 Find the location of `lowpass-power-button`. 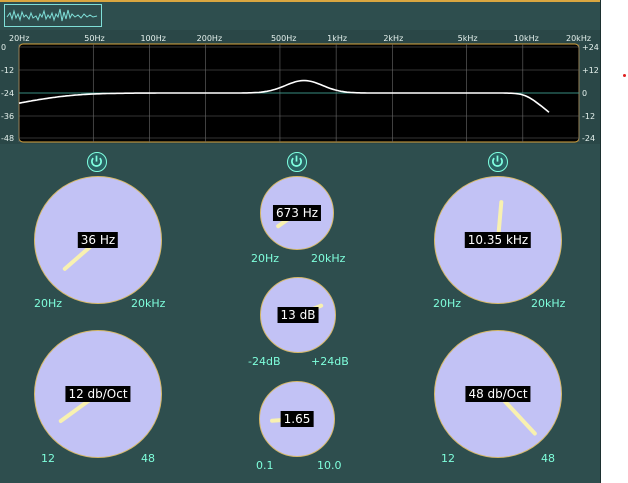

lowpass-power-button is located at coordinates (498, 162).